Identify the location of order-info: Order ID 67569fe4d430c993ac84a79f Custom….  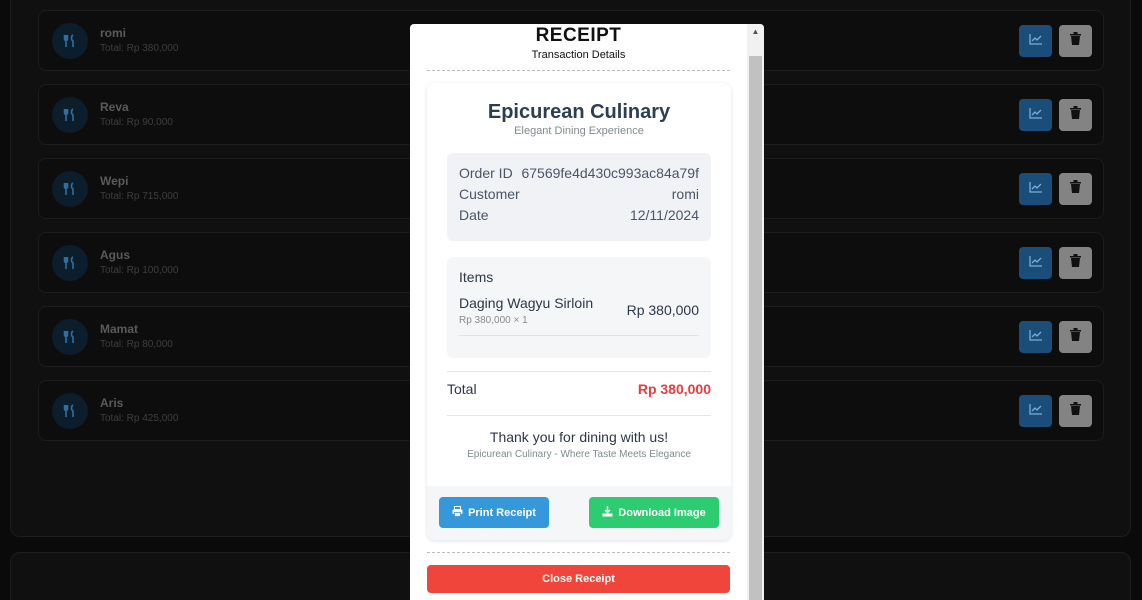
(579, 197).